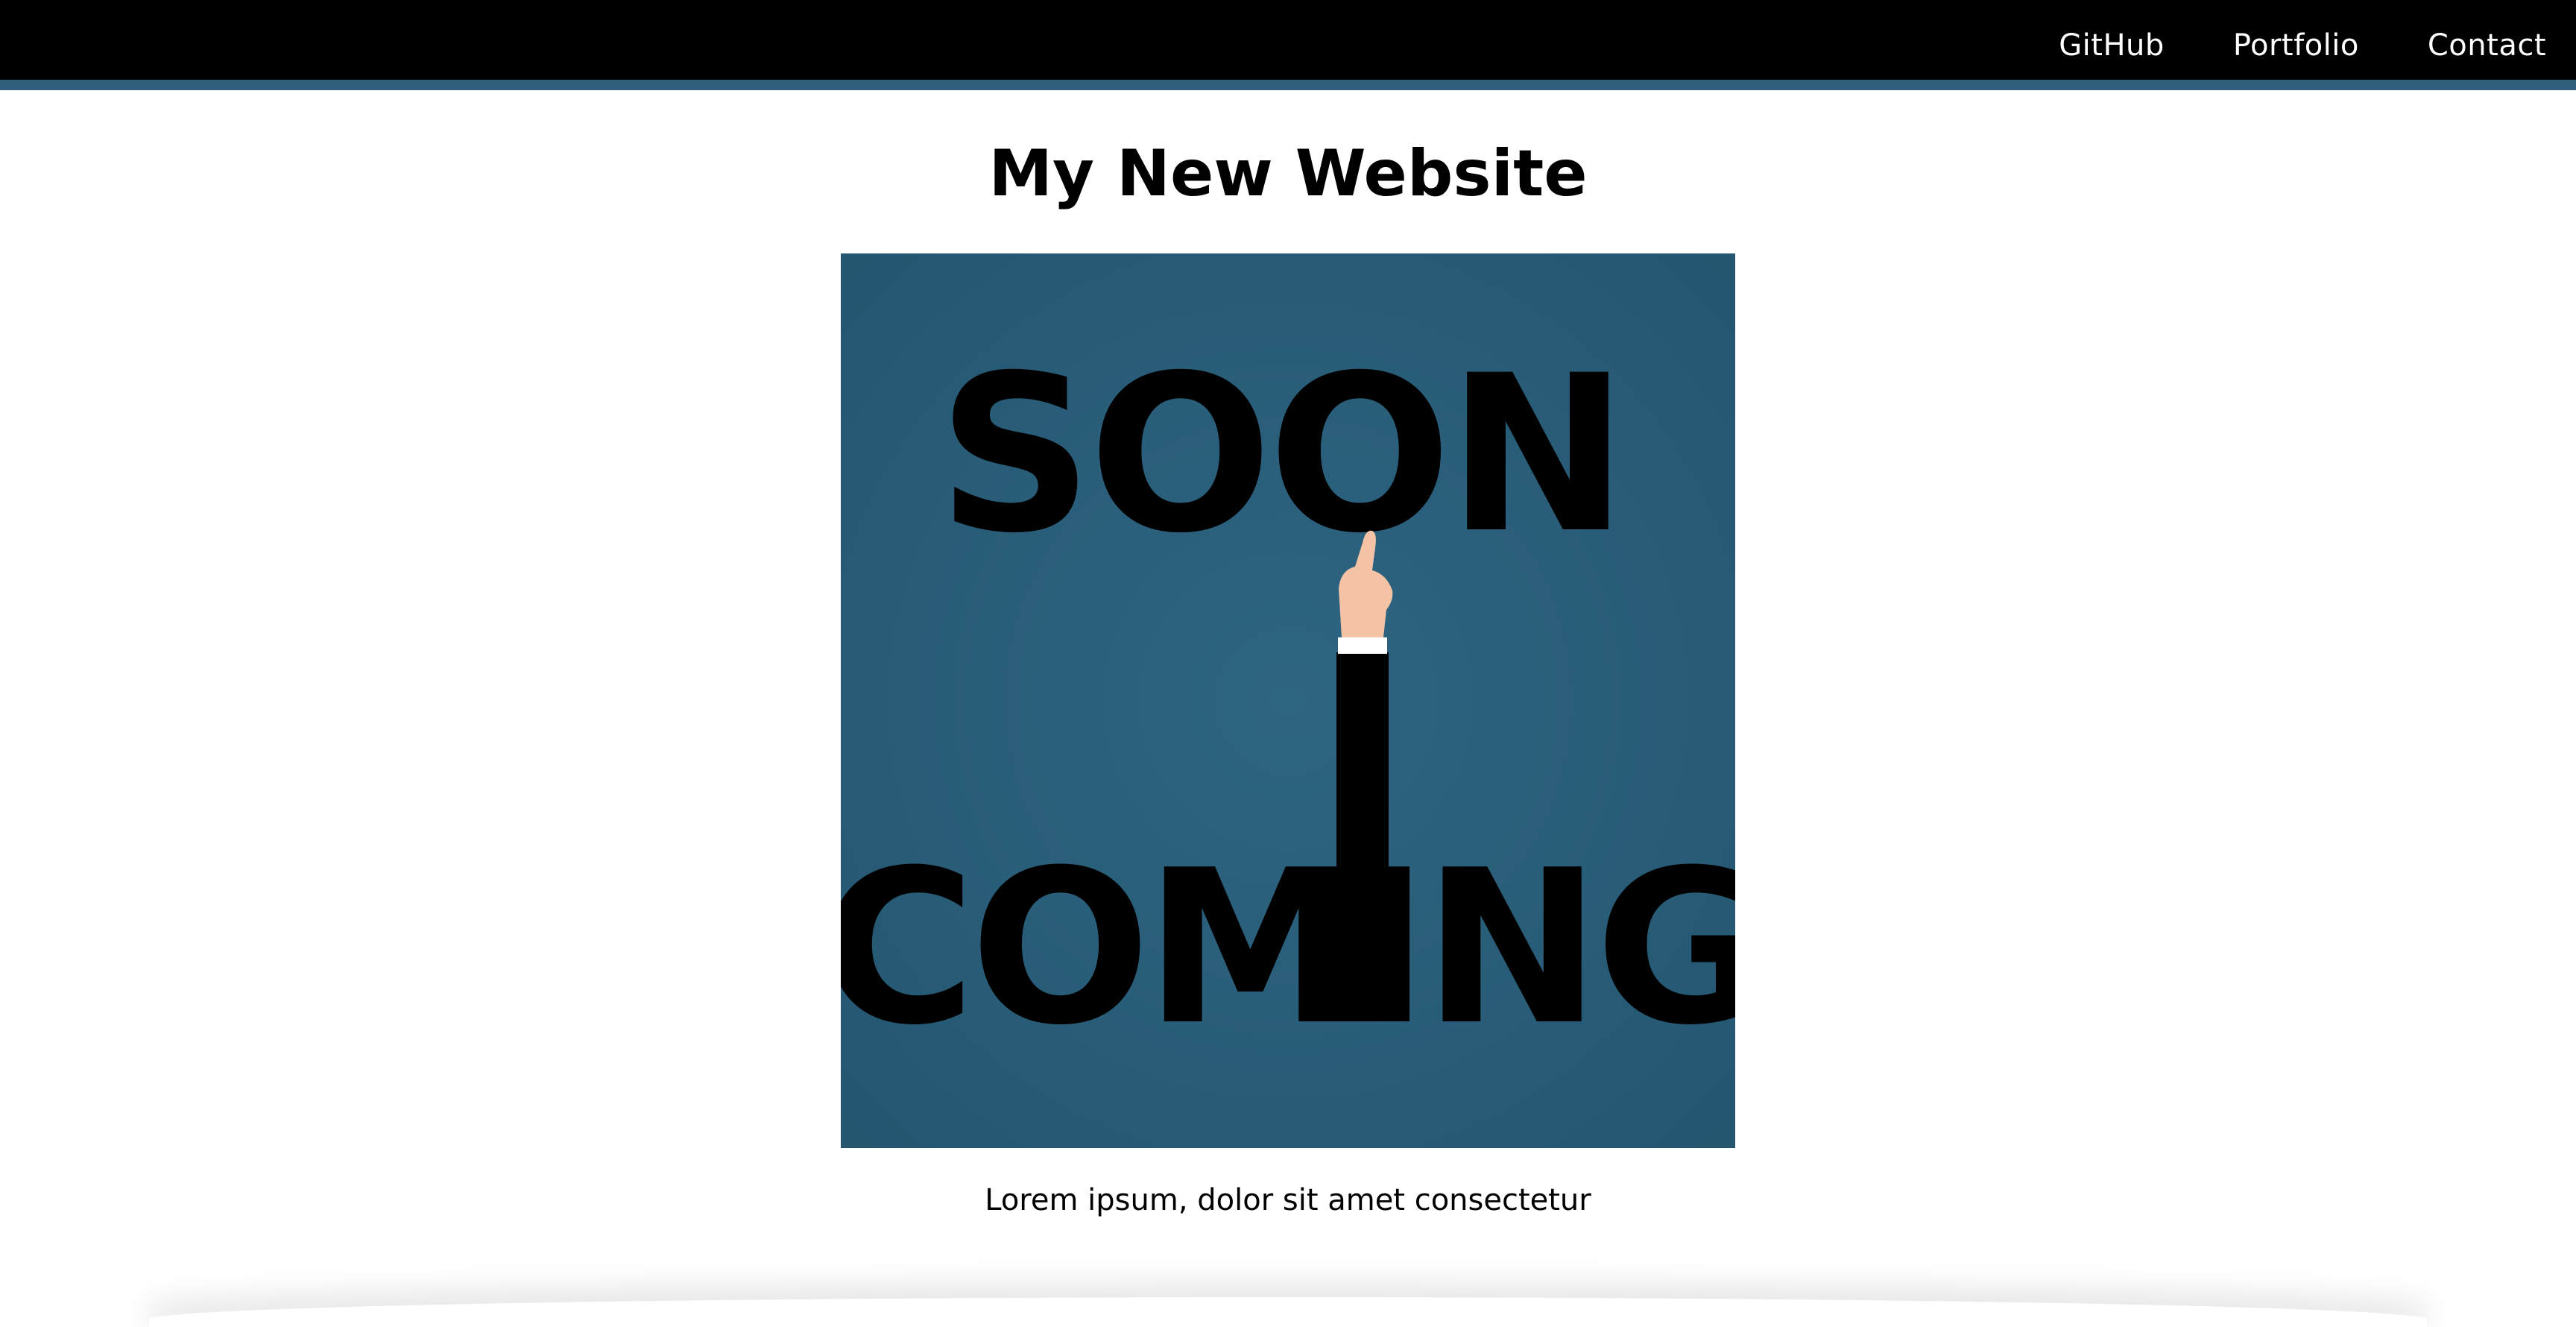 The height and width of the screenshot is (1327, 2576). What do you see at coordinates (1288, 1312) in the screenshot?
I see `footer-shadow` at bounding box center [1288, 1312].